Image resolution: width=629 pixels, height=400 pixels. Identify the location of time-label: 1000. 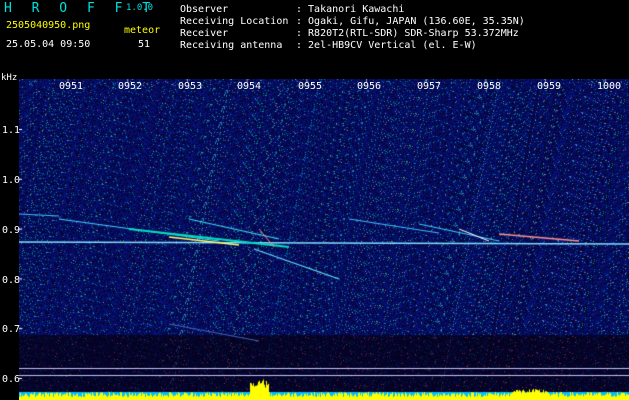
(609, 86).